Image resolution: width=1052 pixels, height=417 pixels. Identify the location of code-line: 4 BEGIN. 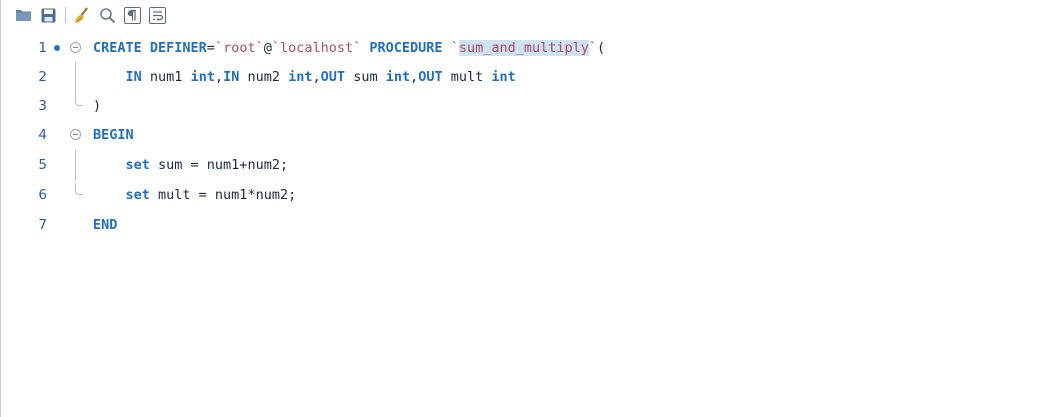
(526, 135).